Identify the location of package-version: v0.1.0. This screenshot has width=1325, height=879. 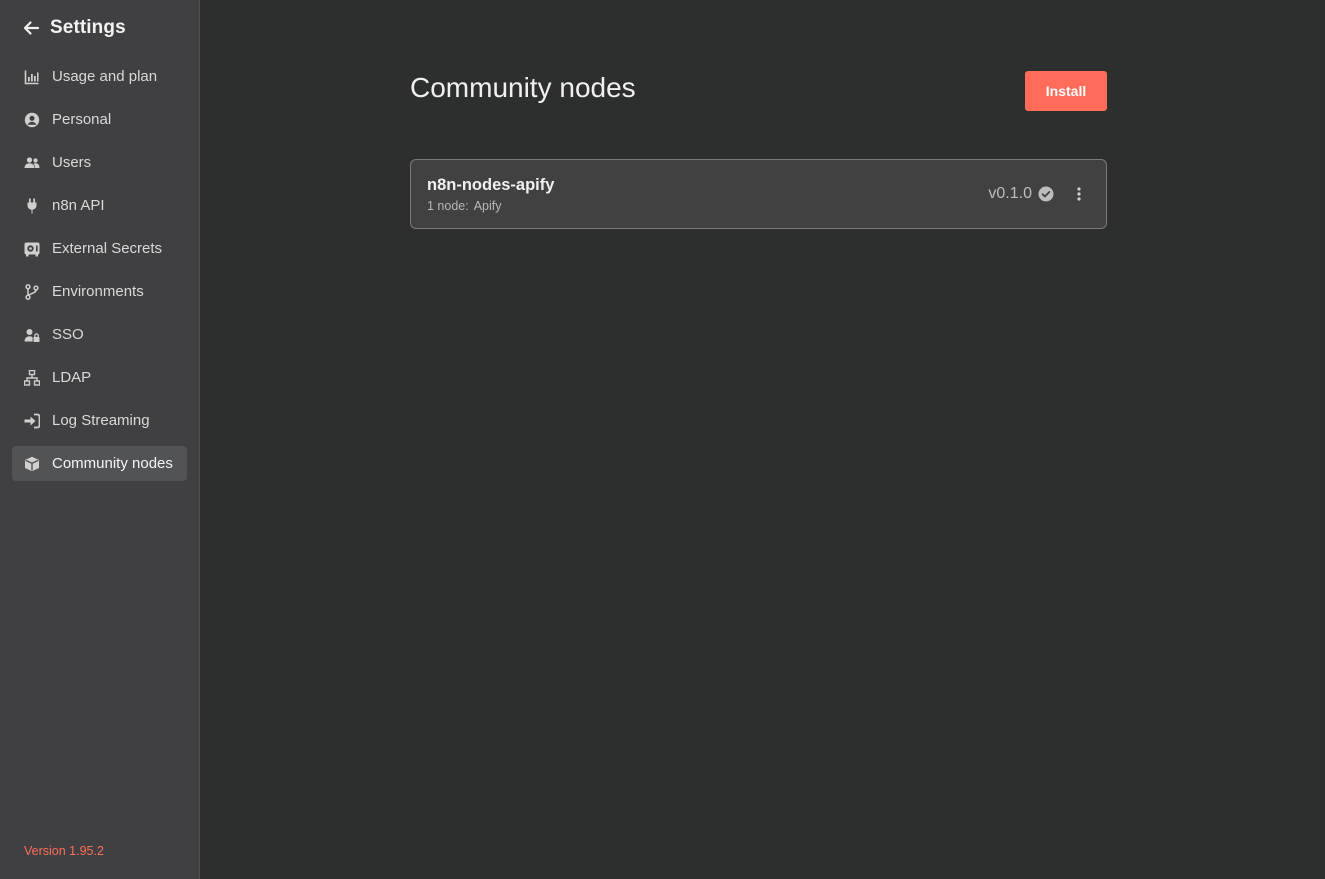
(1010, 193).